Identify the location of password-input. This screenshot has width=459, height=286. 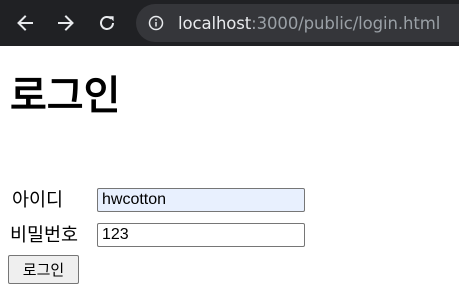
(201, 235).